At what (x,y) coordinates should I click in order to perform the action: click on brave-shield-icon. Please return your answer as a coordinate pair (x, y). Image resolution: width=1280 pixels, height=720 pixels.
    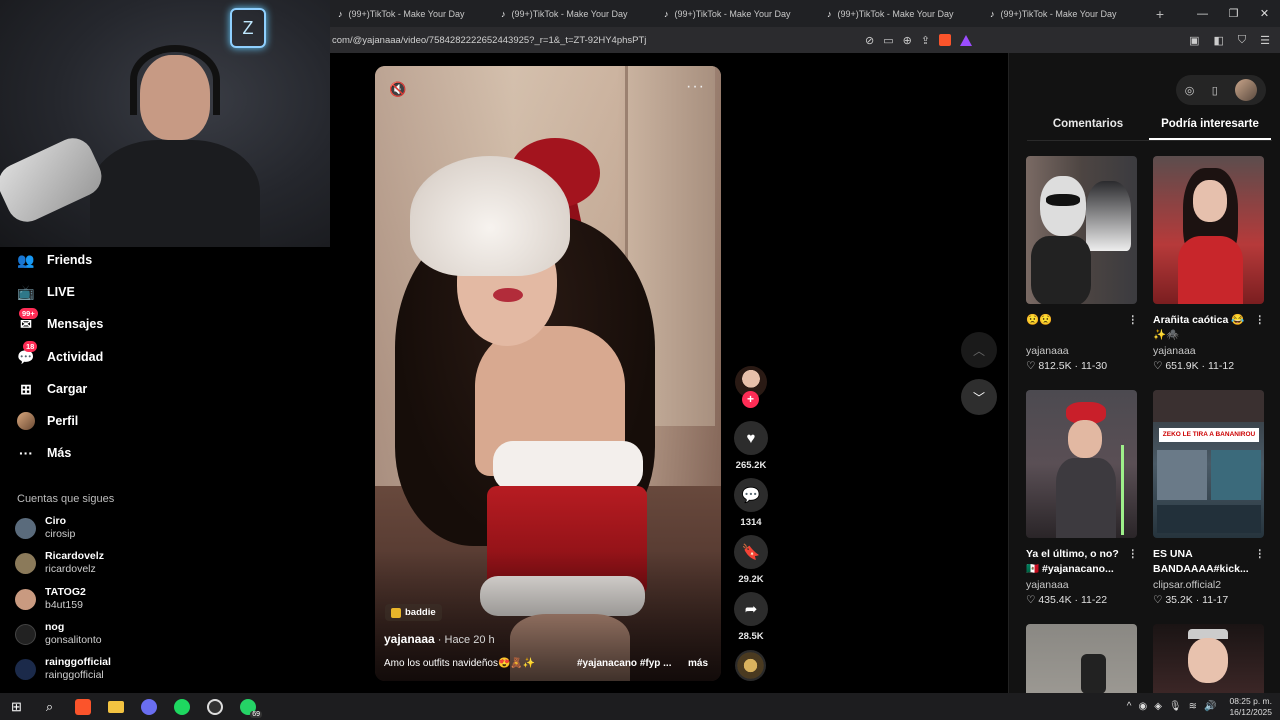
    Looking at the image, I should click on (945, 40).